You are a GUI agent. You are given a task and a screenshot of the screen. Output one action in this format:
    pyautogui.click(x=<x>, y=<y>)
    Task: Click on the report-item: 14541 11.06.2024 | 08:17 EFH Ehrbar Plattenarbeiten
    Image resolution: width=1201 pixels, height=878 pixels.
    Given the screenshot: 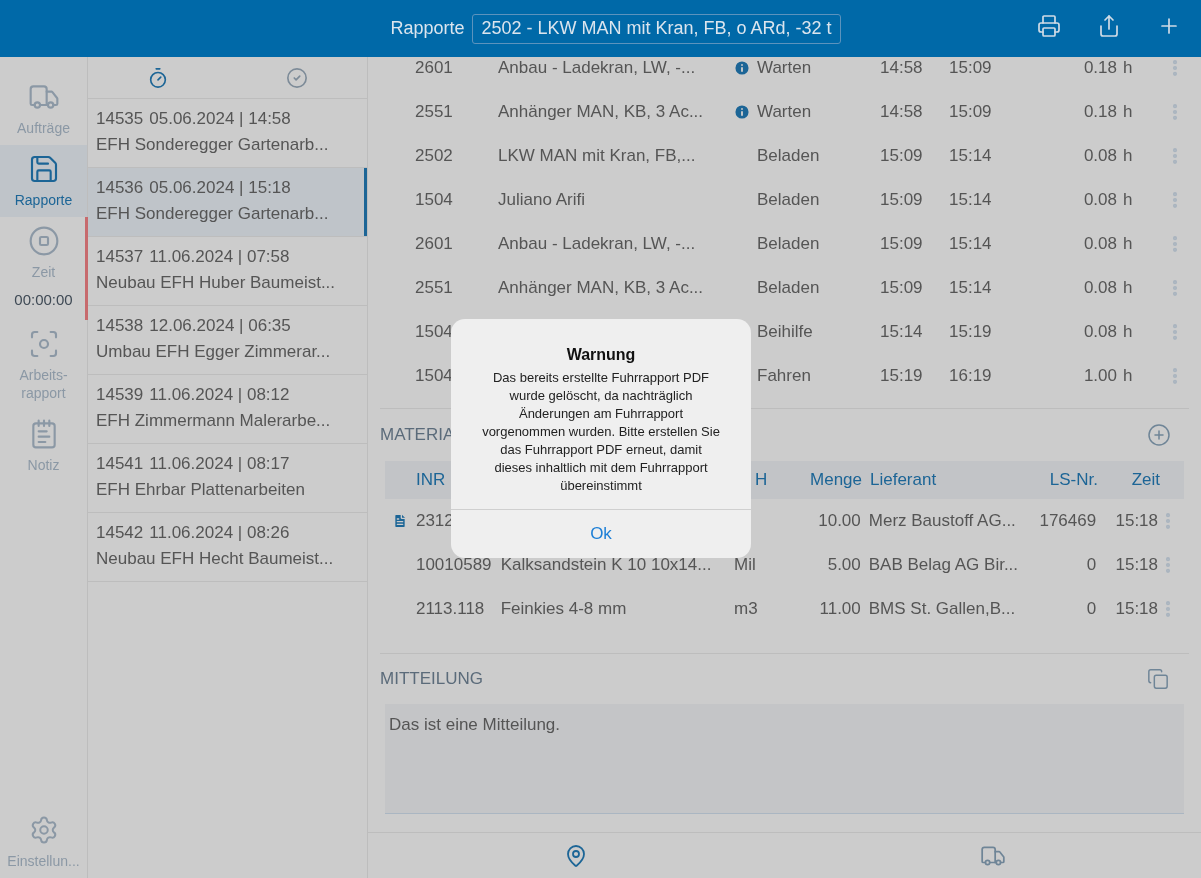 What is the action you would take?
    pyautogui.click(x=227, y=478)
    